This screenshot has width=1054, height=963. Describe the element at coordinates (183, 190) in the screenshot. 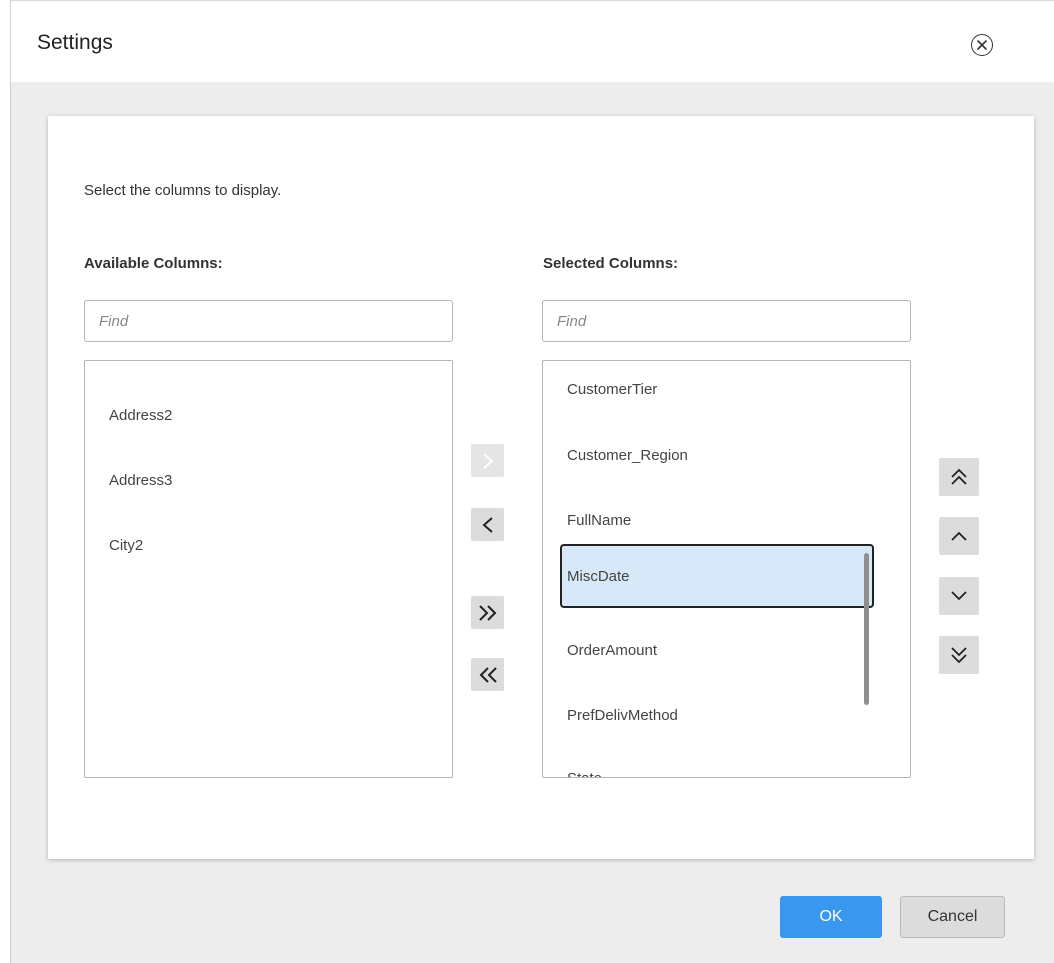

I see `instruction-text: Select the columns to display.` at that location.